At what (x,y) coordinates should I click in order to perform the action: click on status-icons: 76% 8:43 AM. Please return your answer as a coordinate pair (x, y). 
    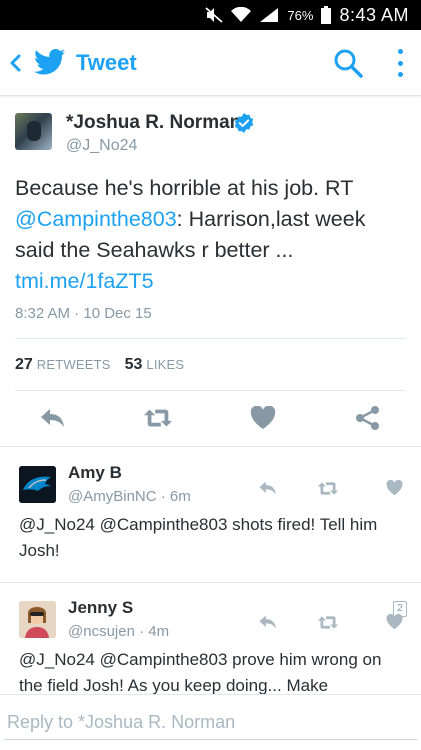
    Looking at the image, I should click on (313, 15).